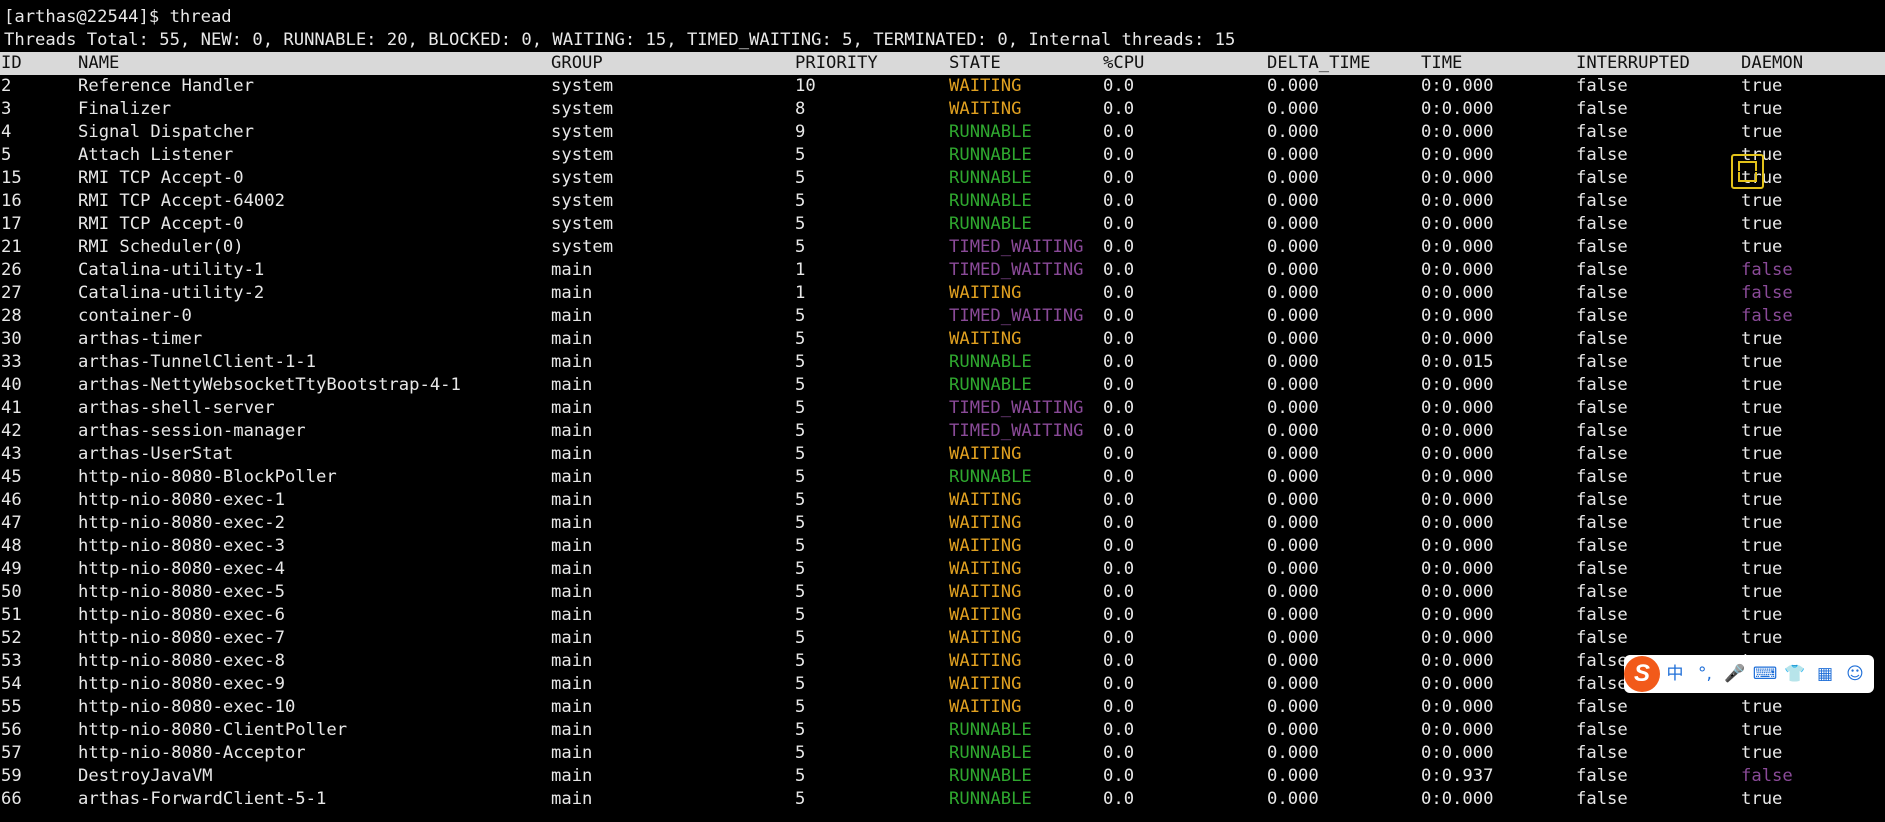 The image size is (1885, 822). I want to click on chinese-mode-icon: 中, so click(1675, 674).